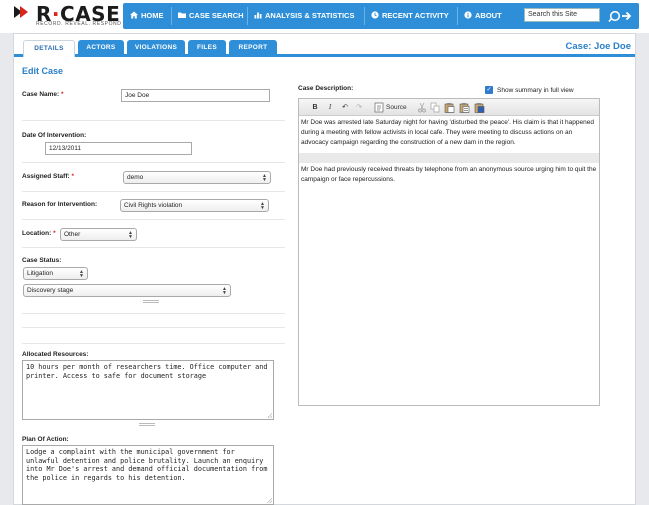 The image size is (649, 505). I want to click on case-name-input: Joe Doe, so click(195, 95).